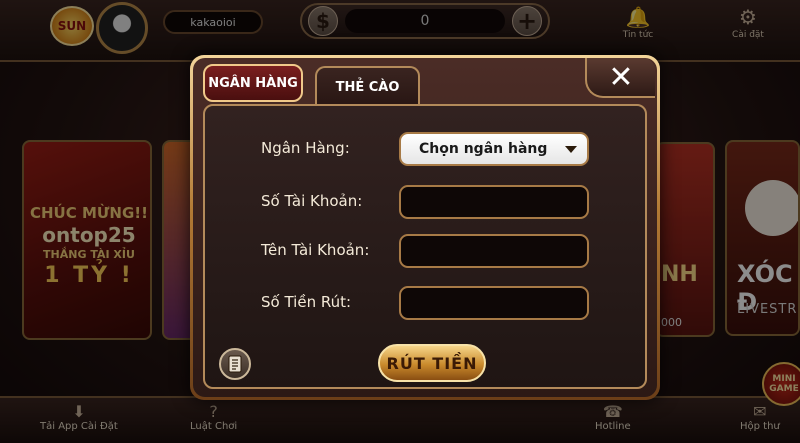 The image size is (800, 443). I want to click on document-icon, so click(235, 364).